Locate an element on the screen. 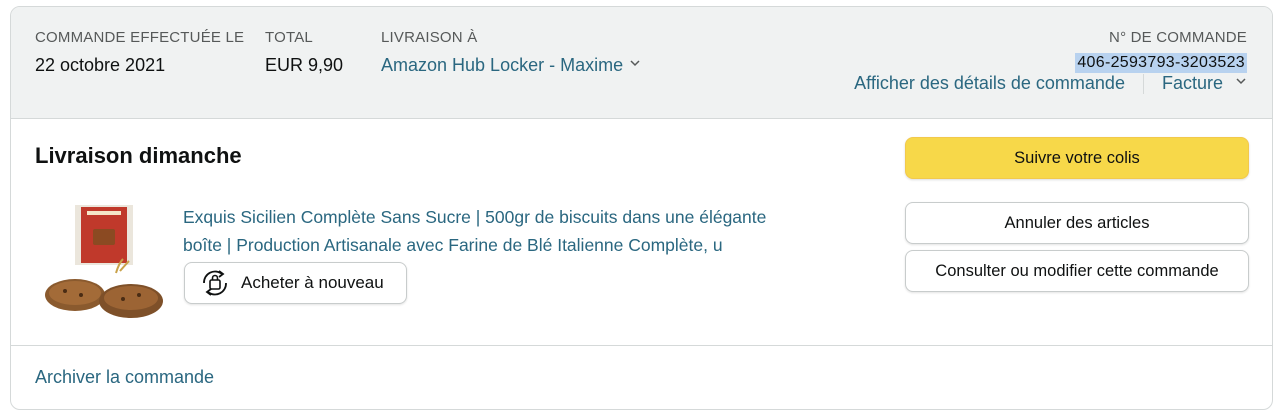  delivery-status-title: Livraison dimanche is located at coordinates (138, 155).